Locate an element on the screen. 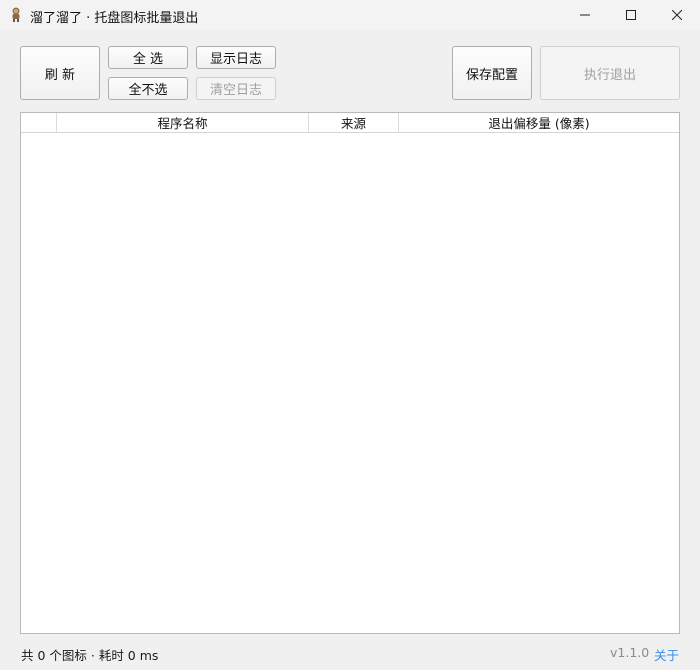 This screenshot has width=700, height=670. about-link: 关于 is located at coordinates (666, 654).